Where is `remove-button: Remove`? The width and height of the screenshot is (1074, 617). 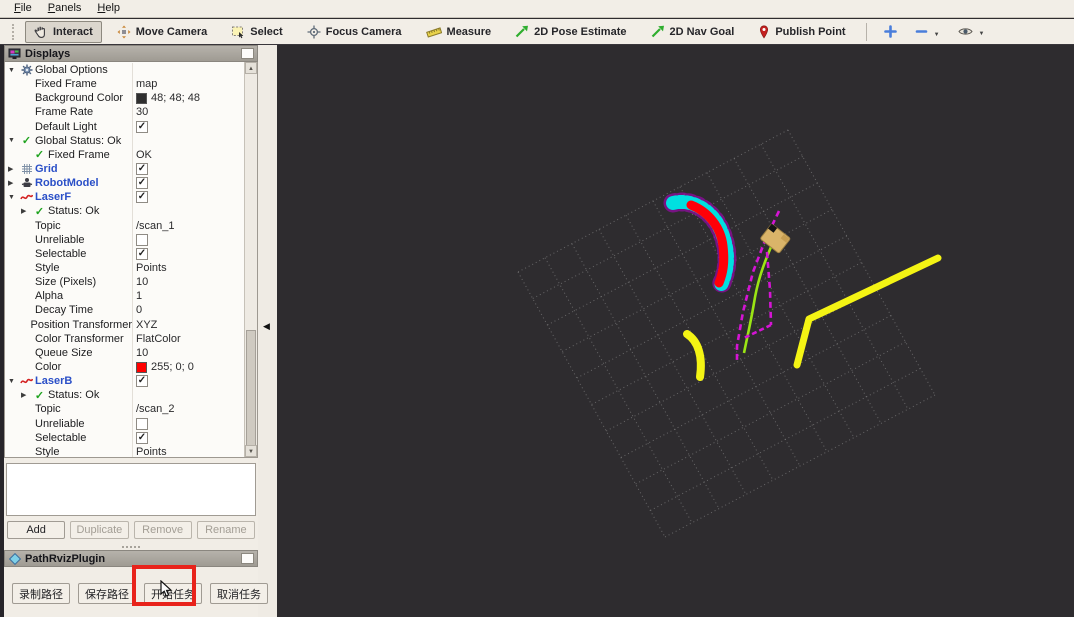
remove-button: Remove is located at coordinates (162, 530).